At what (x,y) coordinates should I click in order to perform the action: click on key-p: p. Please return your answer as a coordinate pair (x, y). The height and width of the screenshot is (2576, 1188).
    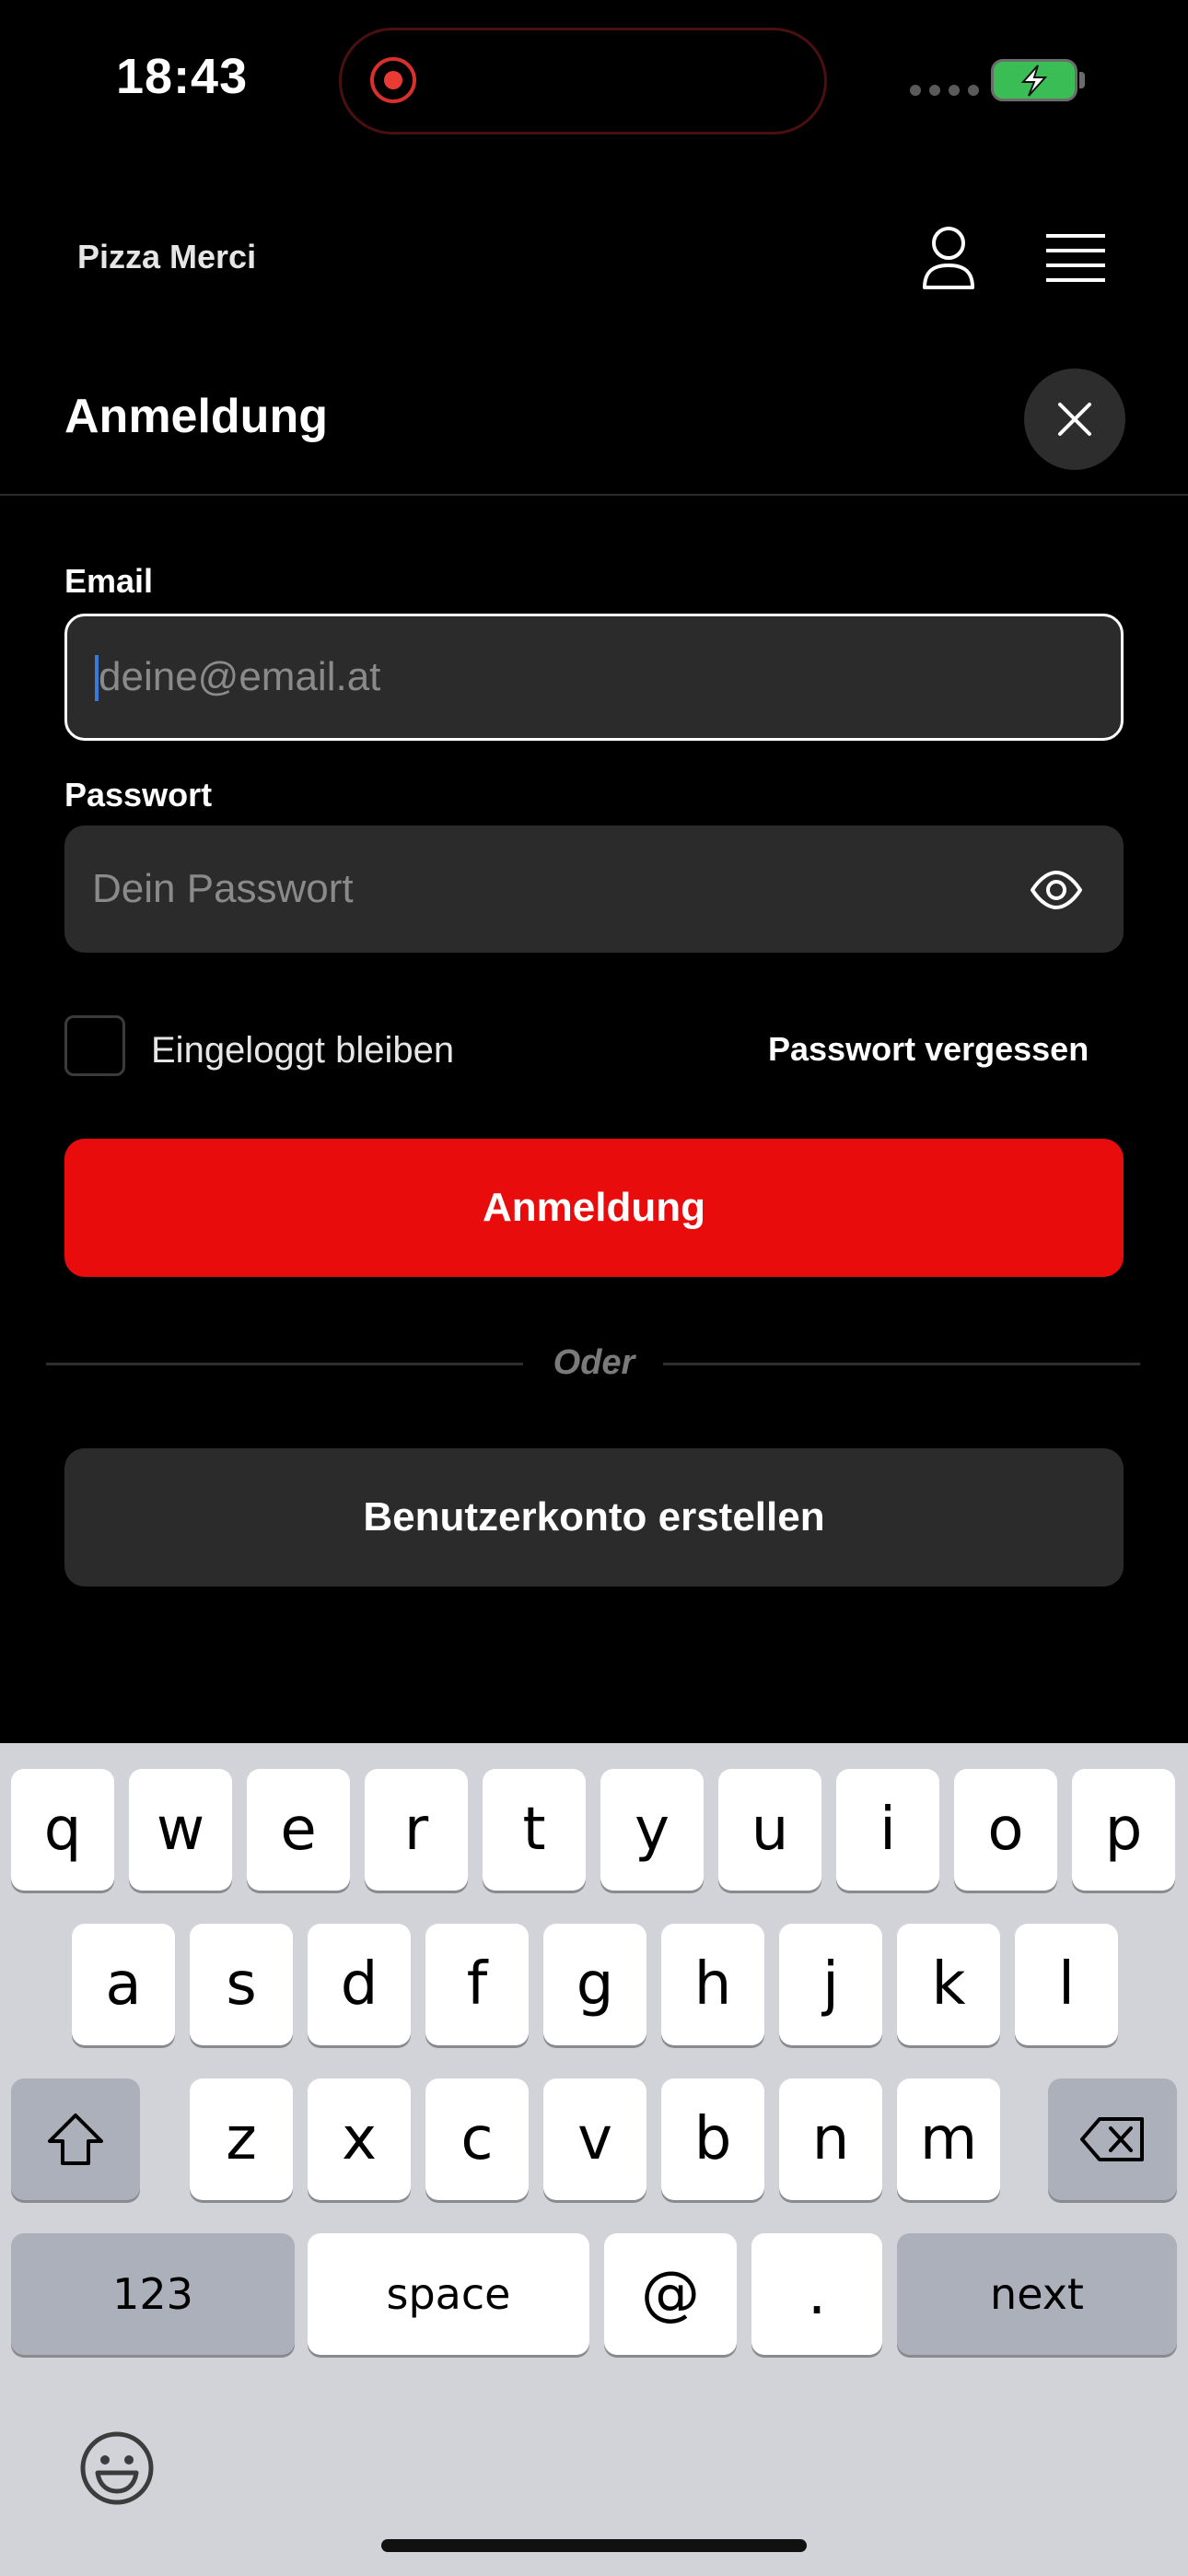
    Looking at the image, I should click on (1123, 1830).